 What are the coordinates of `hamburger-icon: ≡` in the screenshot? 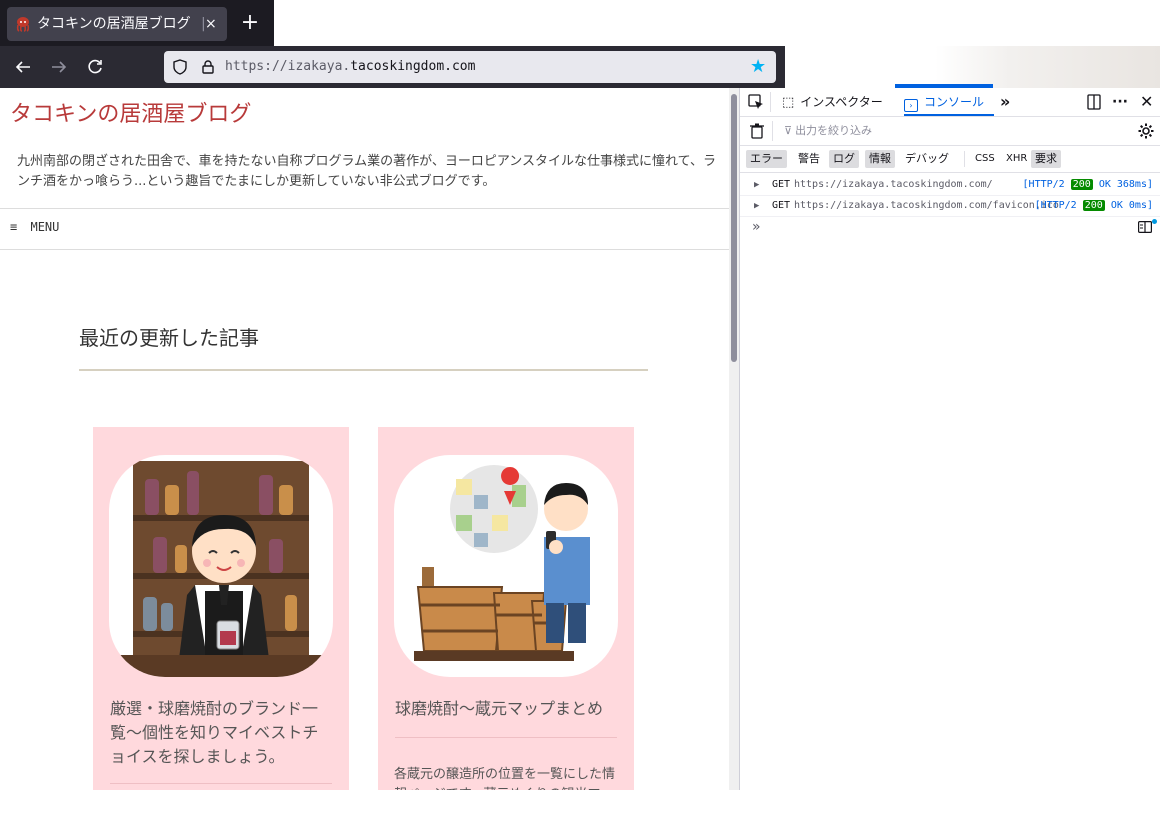 It's located at (14, 227).